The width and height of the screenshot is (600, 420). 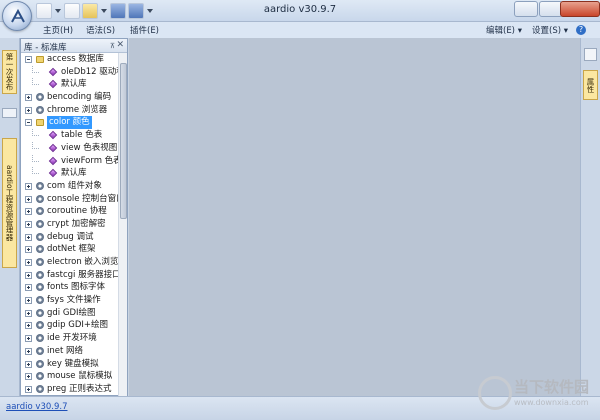 I want to click on tree-node-label: color 颜色, so click(x=69, y=123).